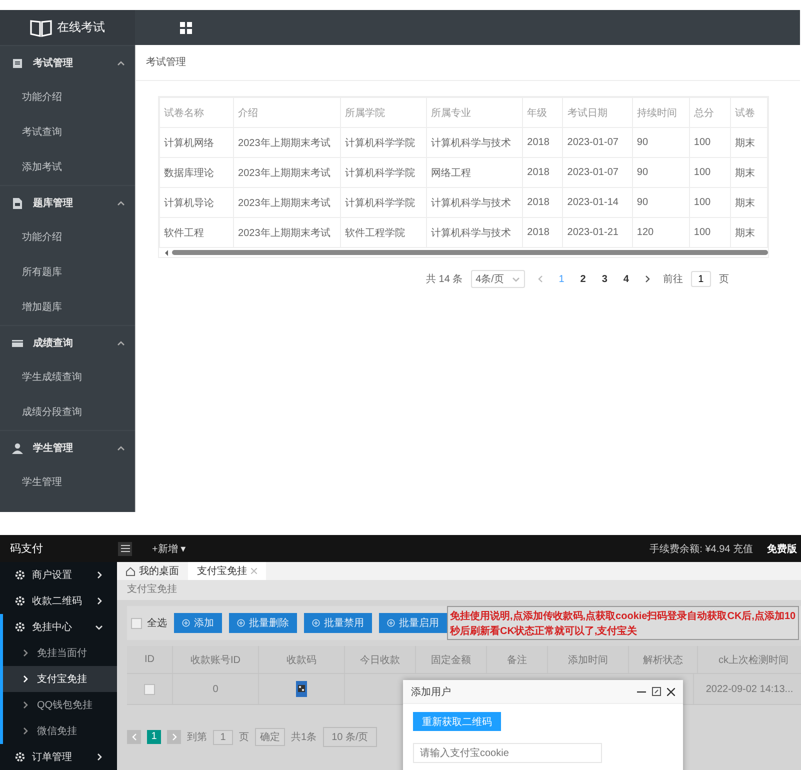 The height and width of the screenshot is (770, 801). Describe the element at coordinates (216, 689) in the screenshot. I see `table-cell: 0` at that location.